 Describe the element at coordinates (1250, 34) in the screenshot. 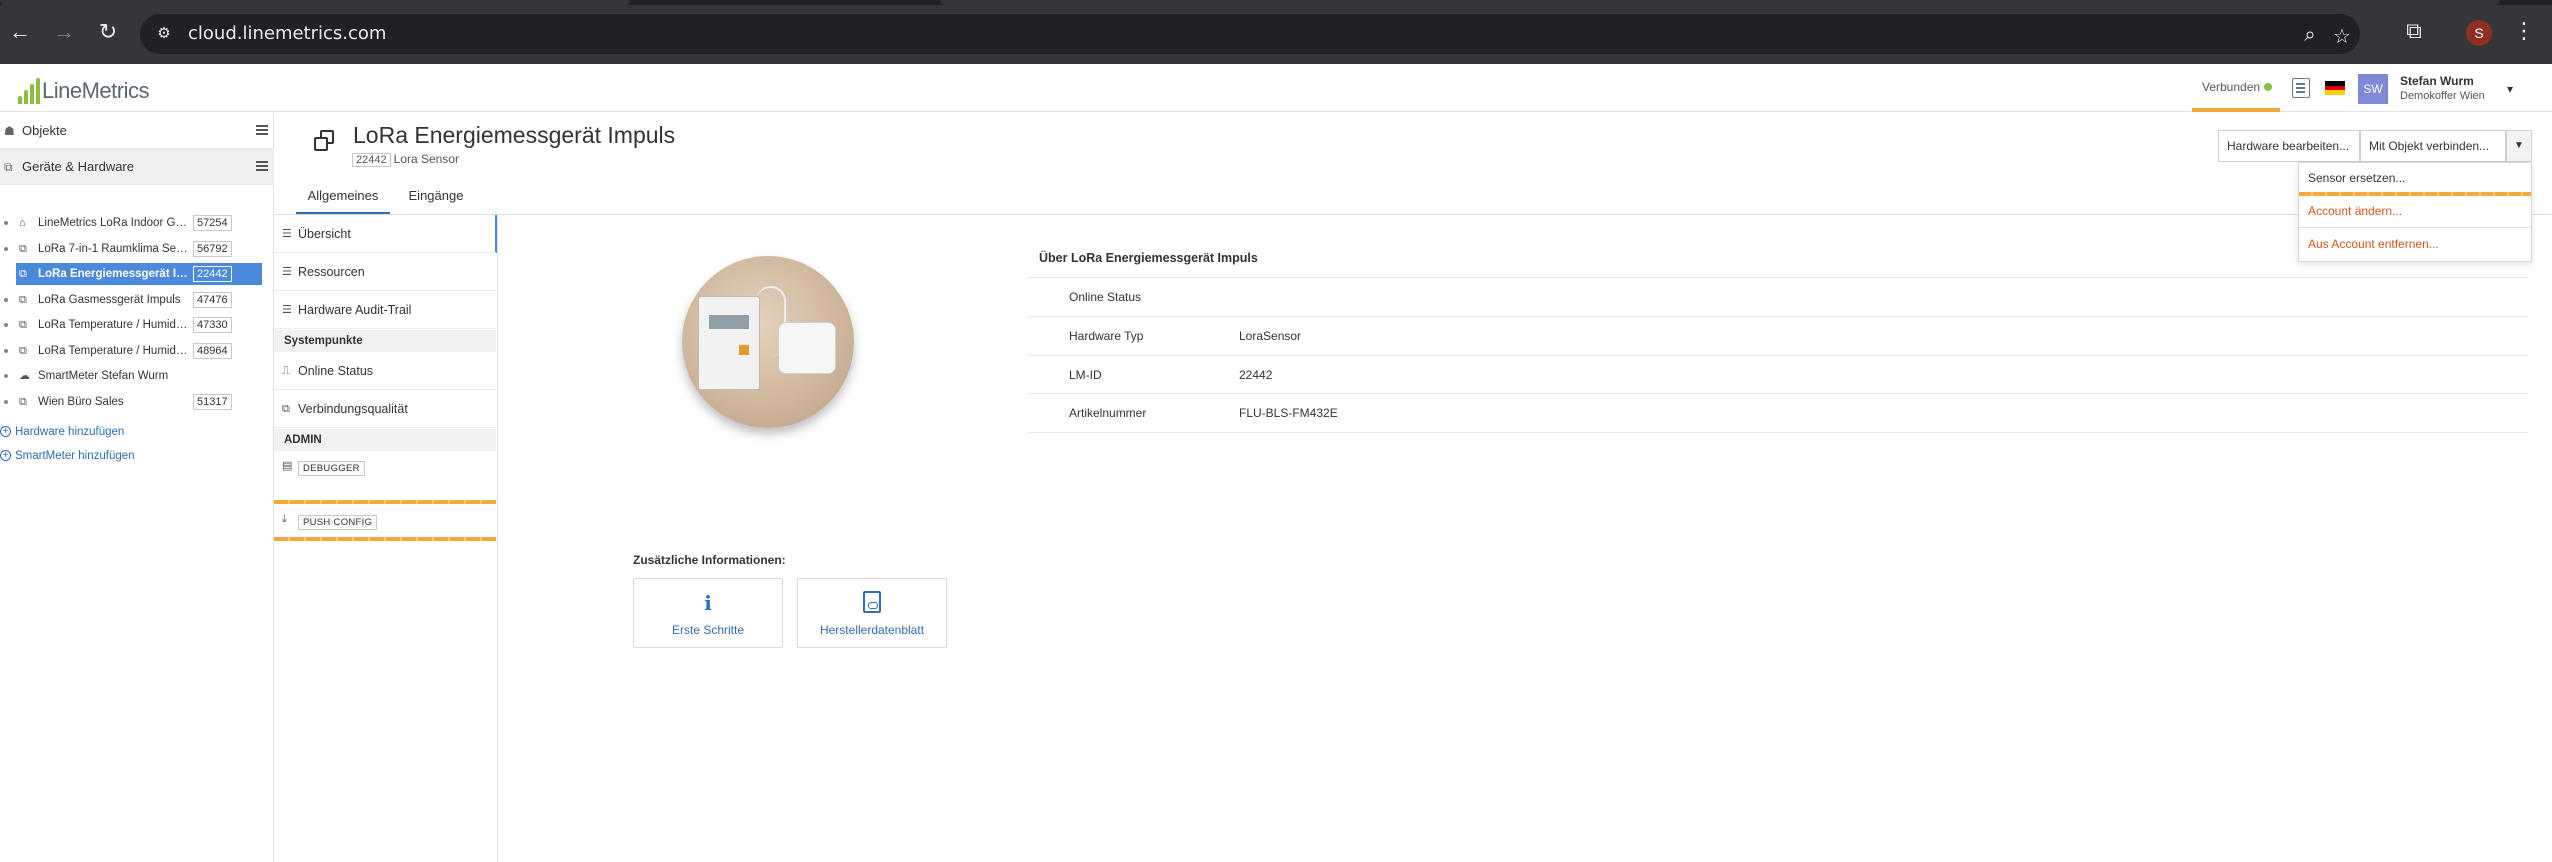

I see `address-bar: ⚙ cloud.linemetrics.com ⌕ ☆` at that location.